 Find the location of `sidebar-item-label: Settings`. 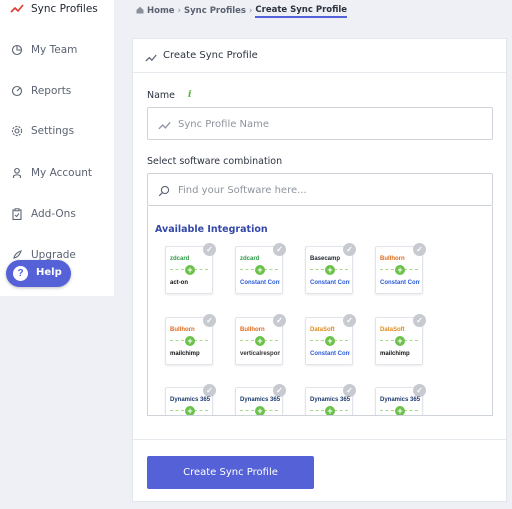

sidebar-item-label: Settings is located at coordinates (53, 131).